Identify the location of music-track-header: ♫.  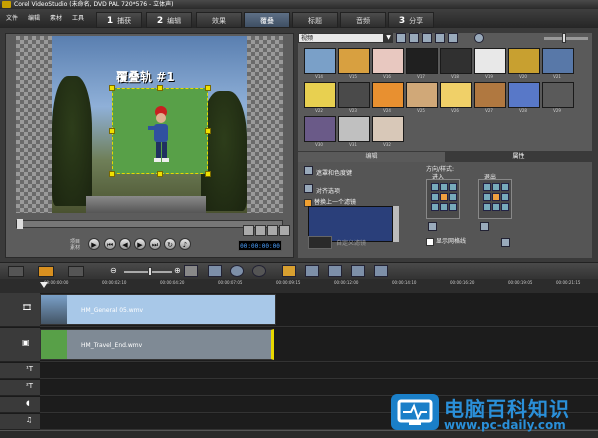
(20, 422).